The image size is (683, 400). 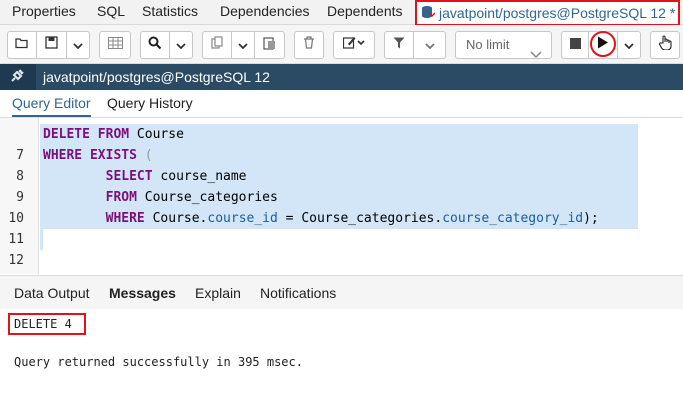 I want to click on tab-sql: SQL, so click(x=111, y=12).